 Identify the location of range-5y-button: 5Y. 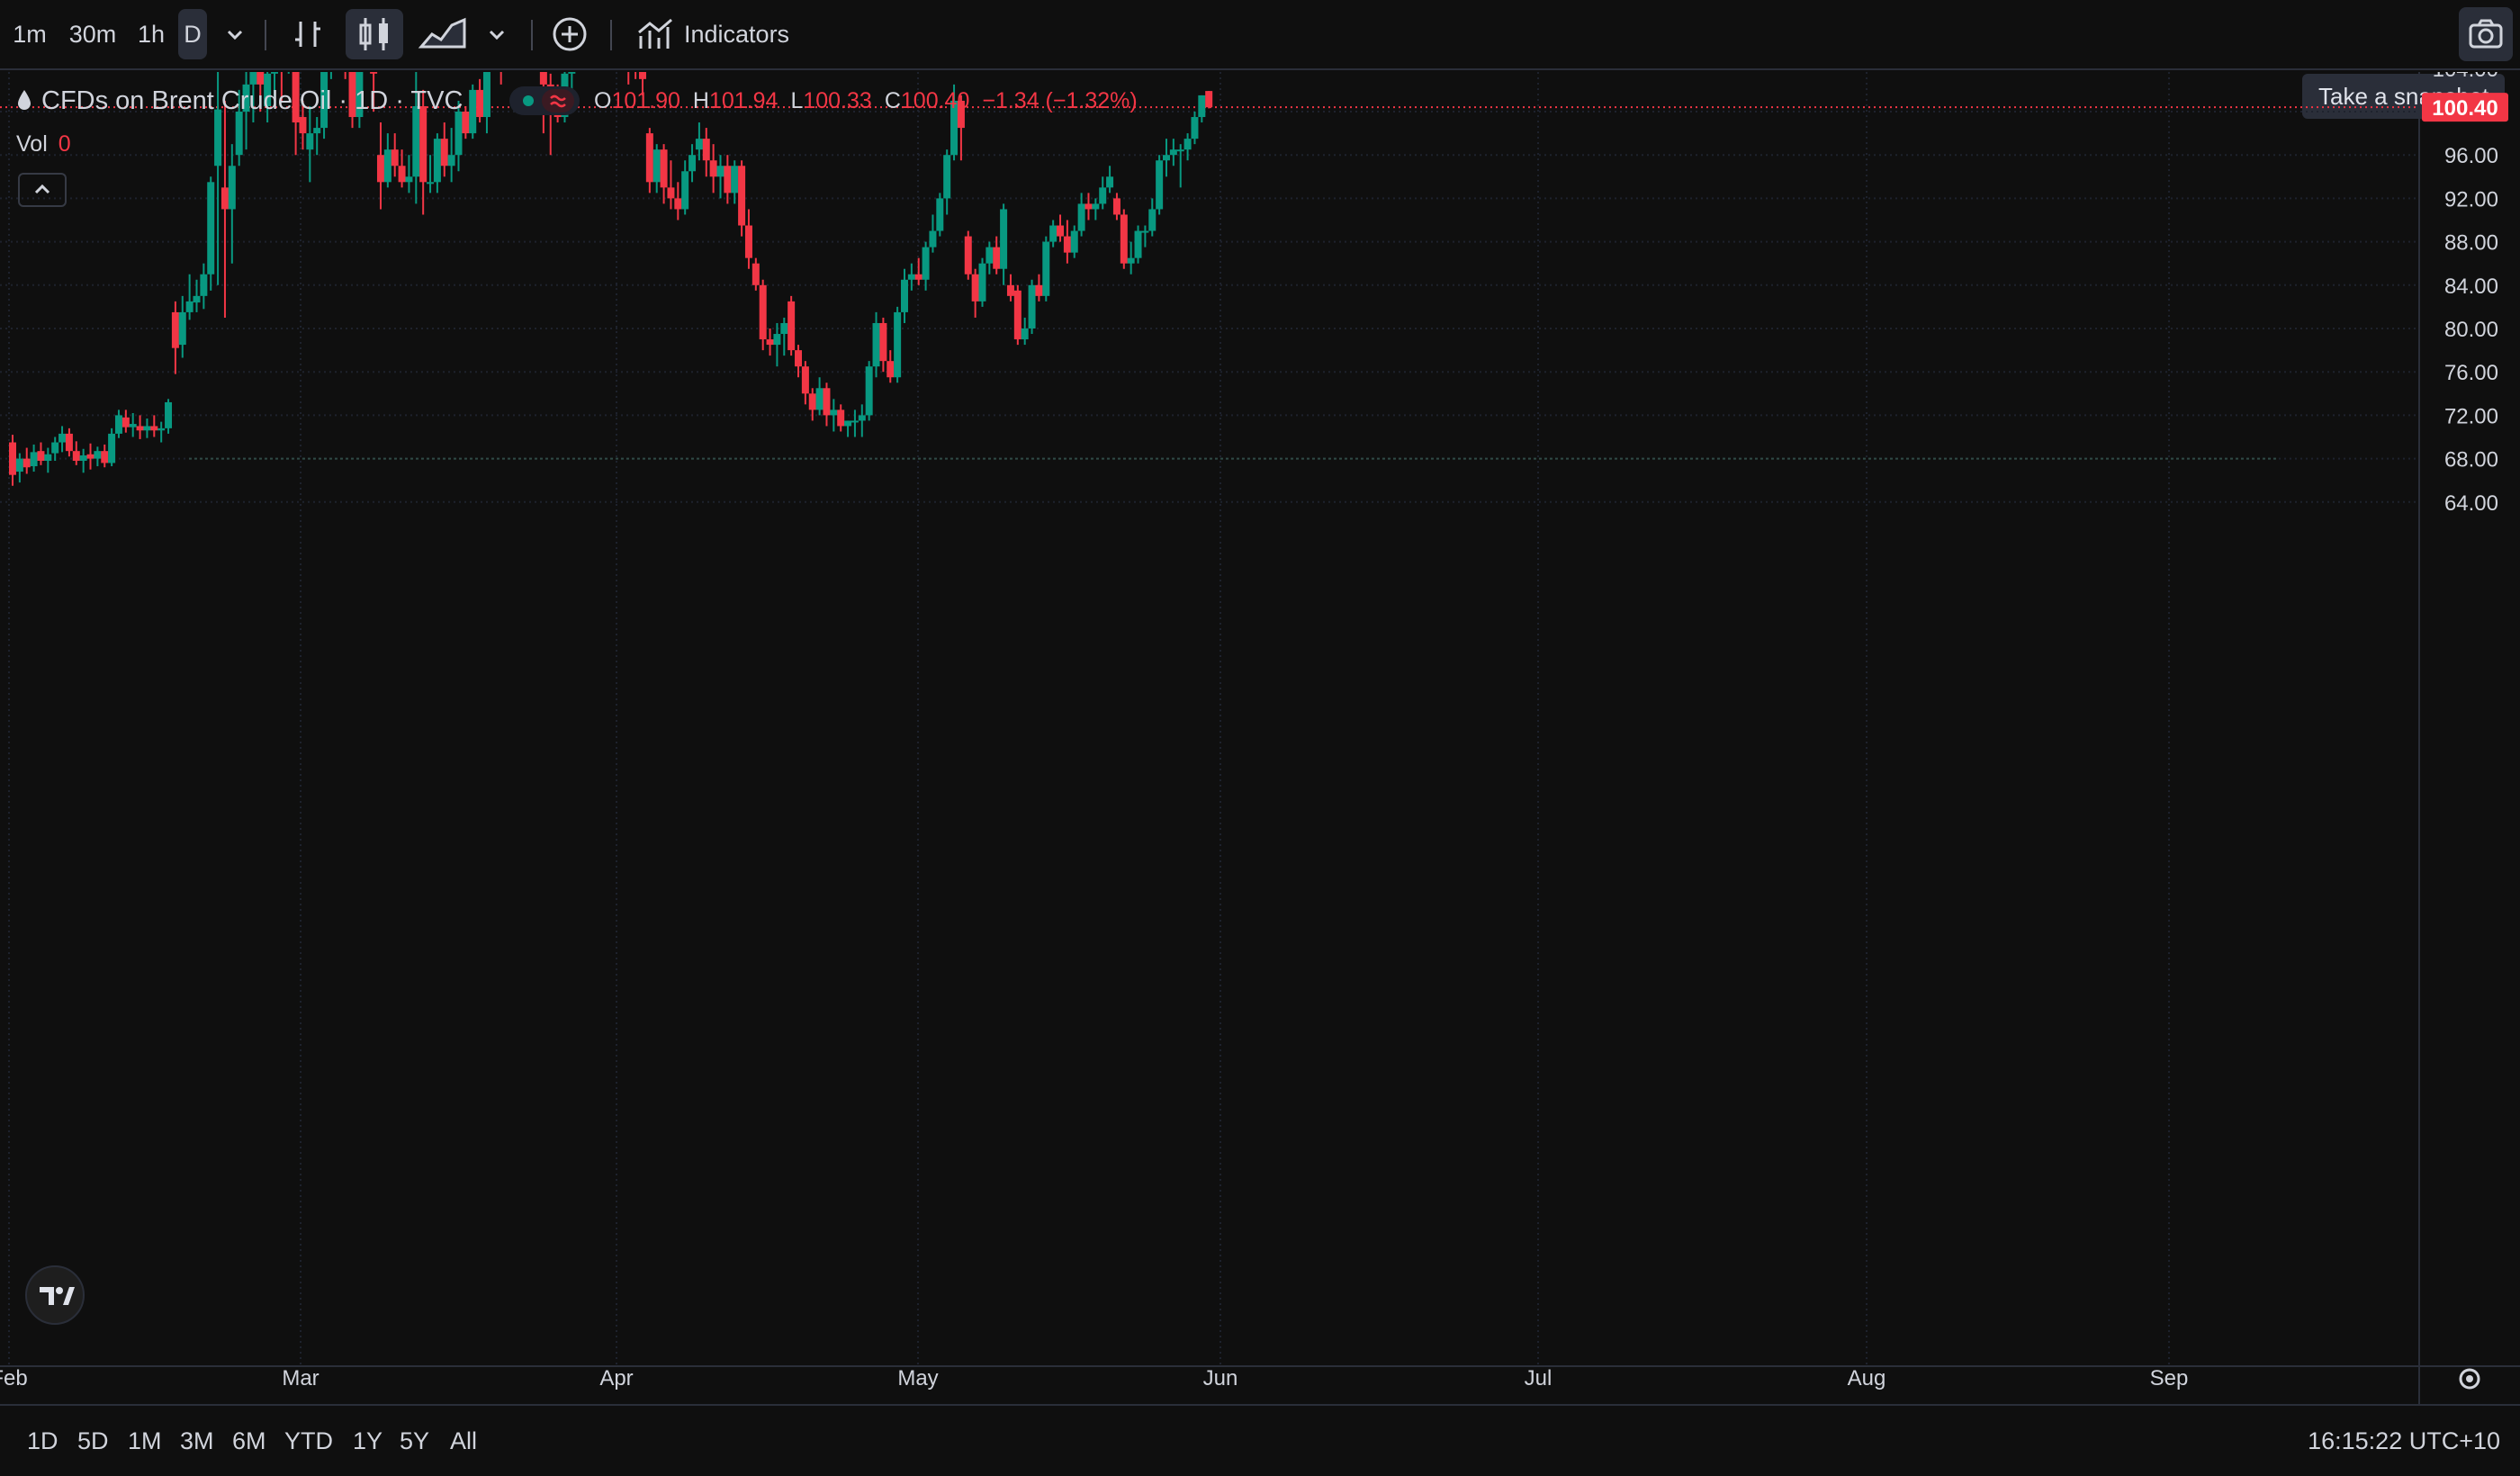
(415, 1441).